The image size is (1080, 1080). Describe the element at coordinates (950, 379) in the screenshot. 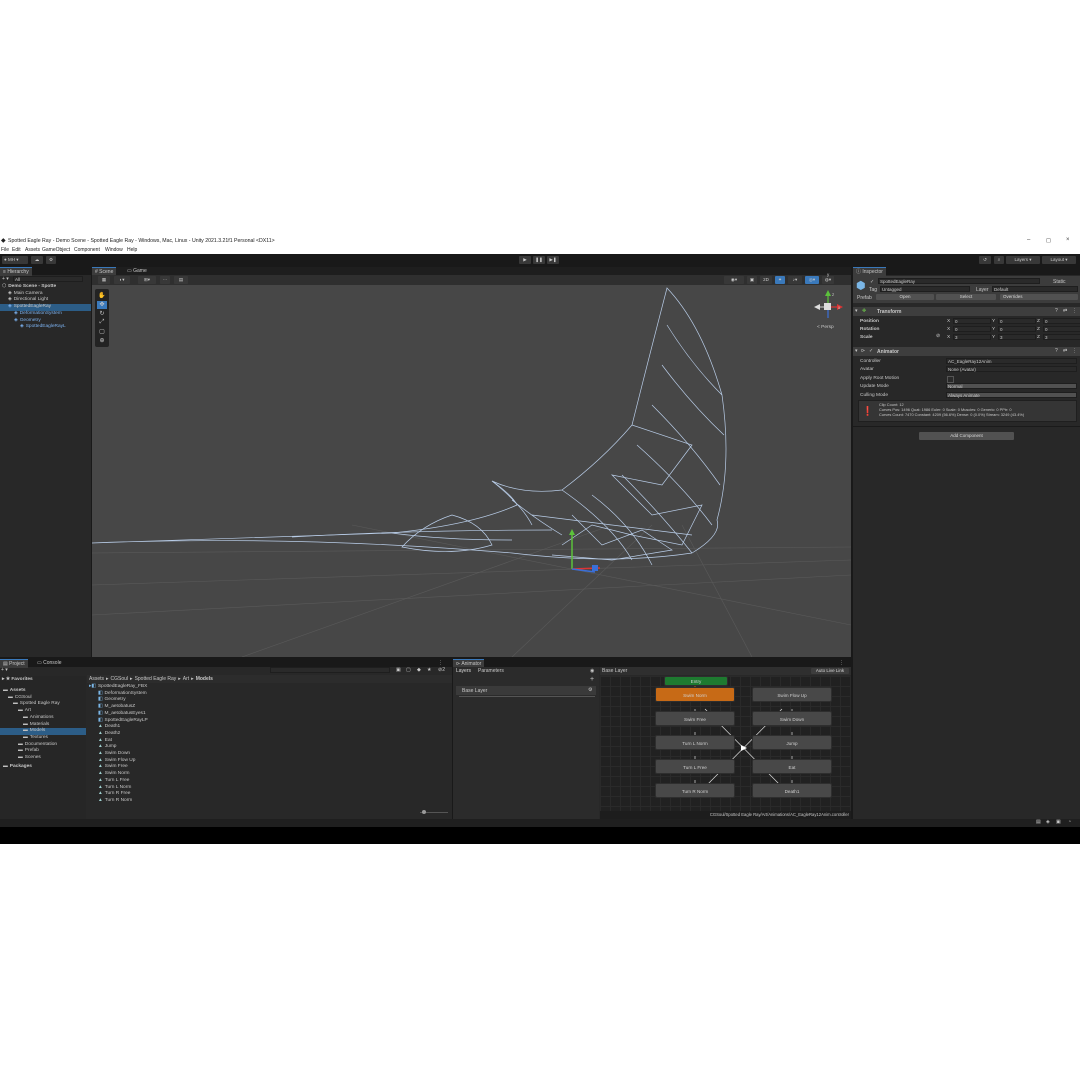

I see `apply-root-motion-checkbox` at that location.